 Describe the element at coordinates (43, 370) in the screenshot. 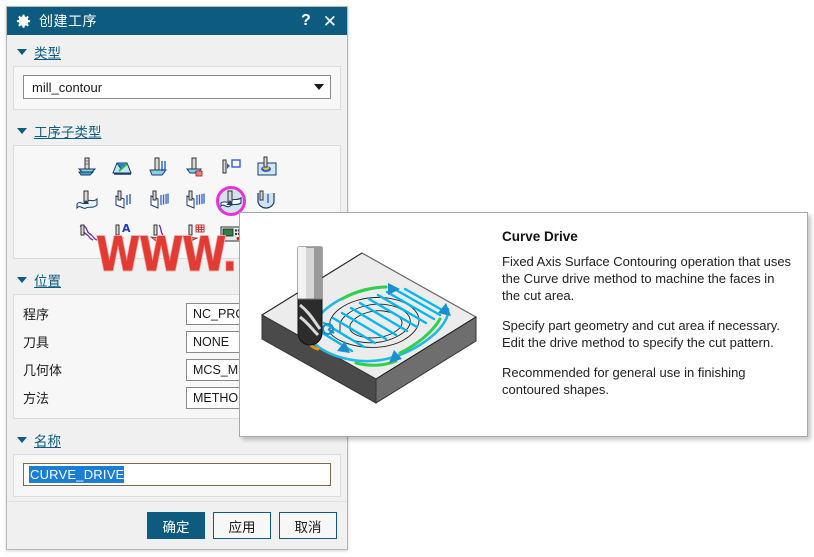

I see `location-label-geometry: 几何体` at that location.